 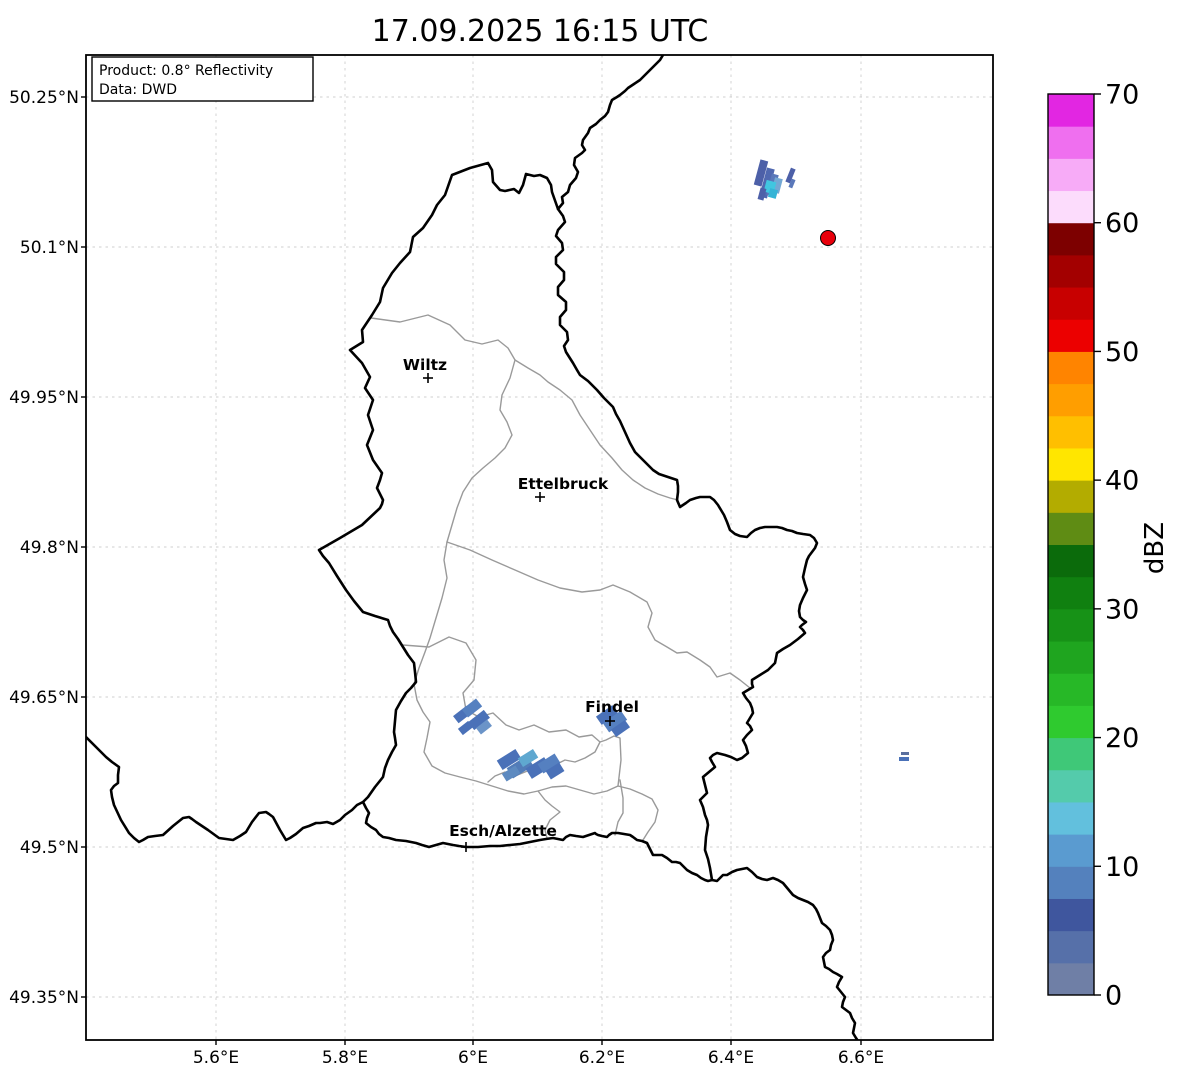 I want to click on y-axis-tick-label: 50.1°N, so click(x=49, y=248).